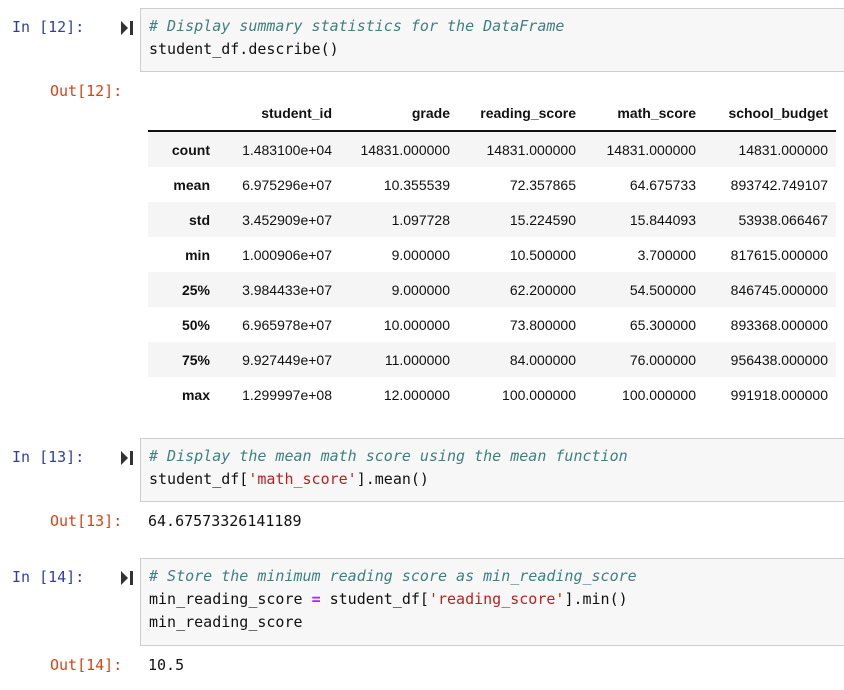 The width and height of the screenshot is (844, 690). I want to click on table-cell: 64.675733, so click(662, 184).